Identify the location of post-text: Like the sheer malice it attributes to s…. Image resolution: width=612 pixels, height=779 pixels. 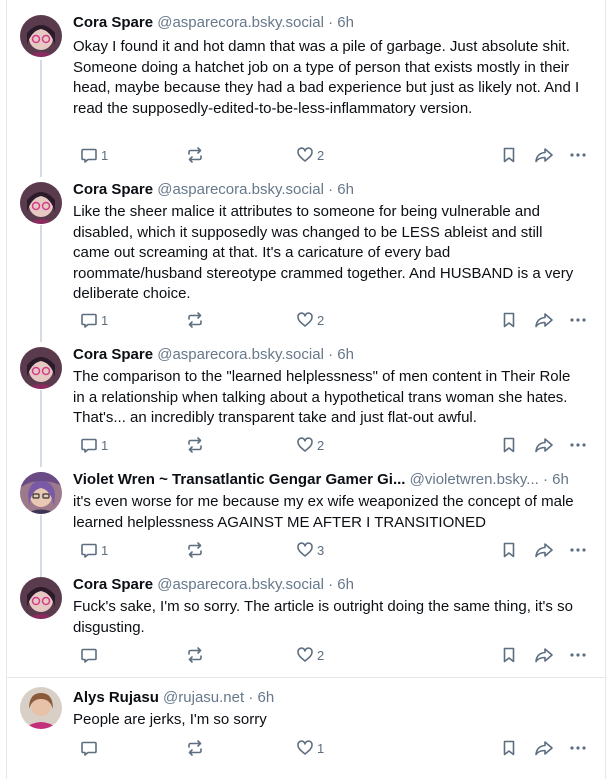
(323, 252).